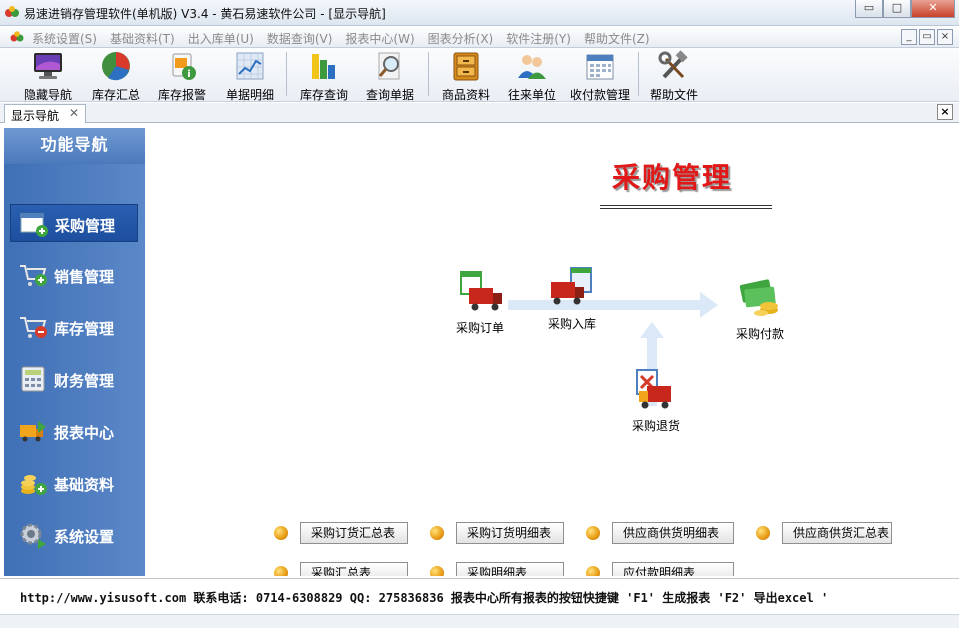 The image size is (959, 628). Describe the element at coordinates (116, 66) in the screenshot. I see `pie-chart-icon` at that location.